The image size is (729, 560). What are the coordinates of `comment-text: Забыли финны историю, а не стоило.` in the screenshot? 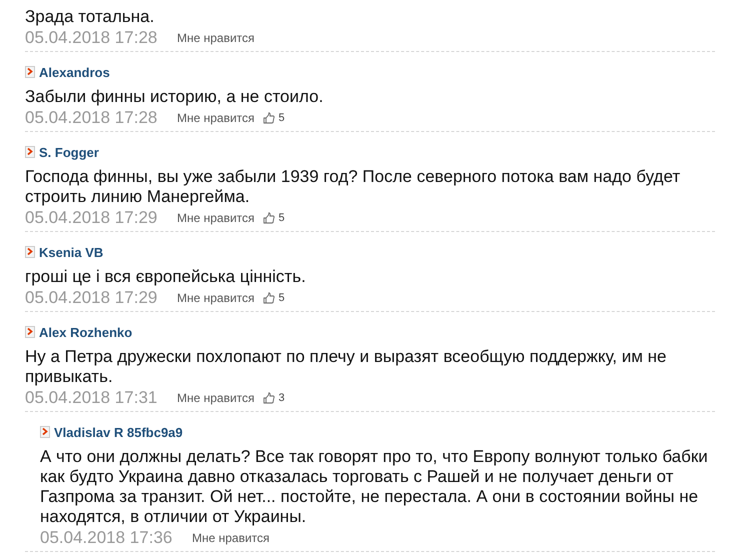 It's located at (174, 97).